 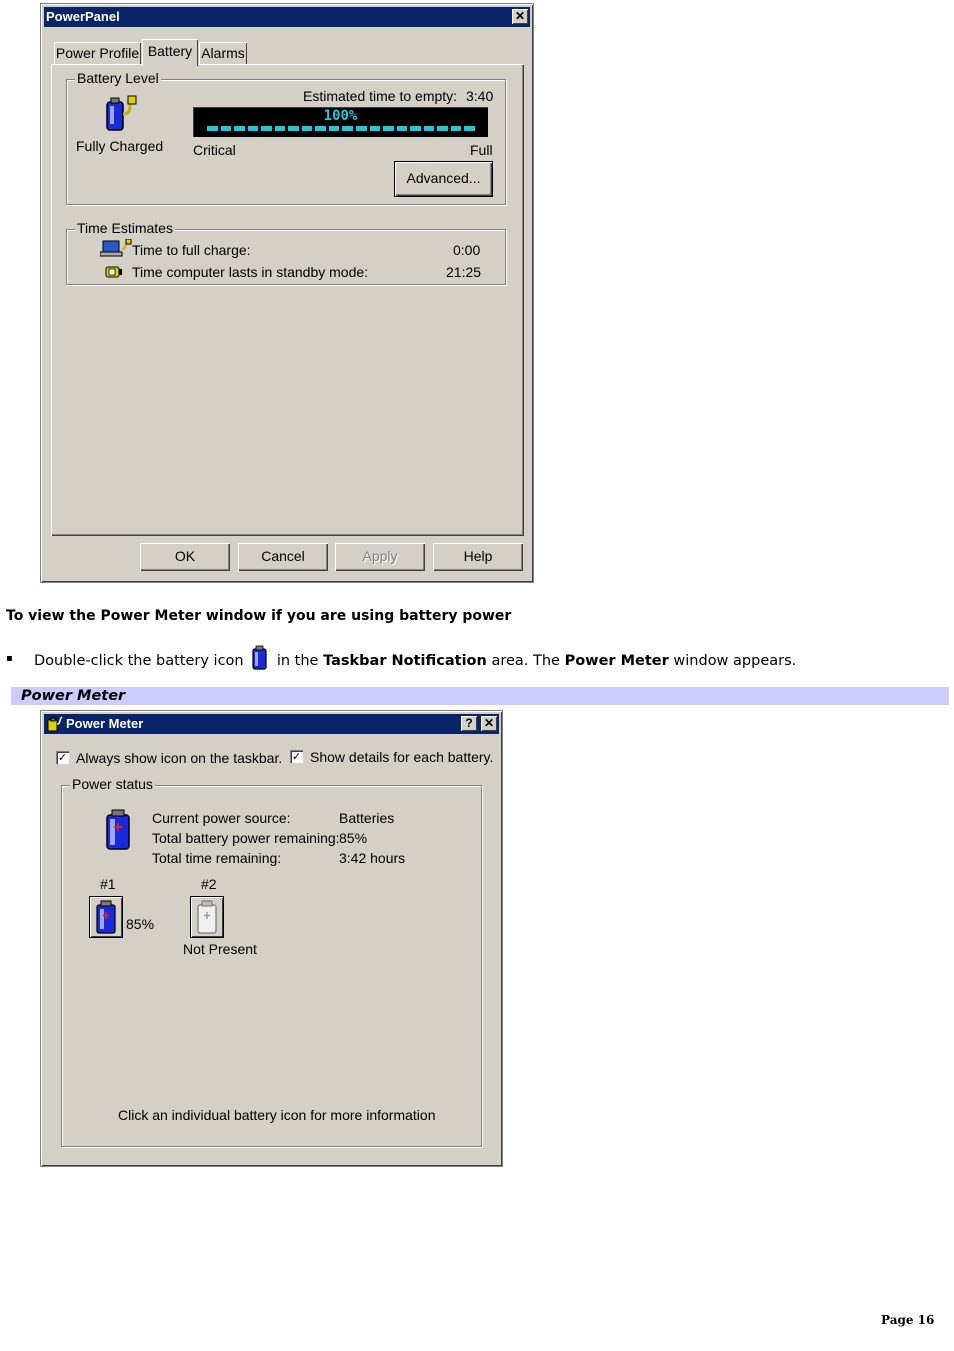 What do you see at coordinates (735, 661) in the screenshot?
I see `step-text-4: window appears.` at bounding box center [735, 661].